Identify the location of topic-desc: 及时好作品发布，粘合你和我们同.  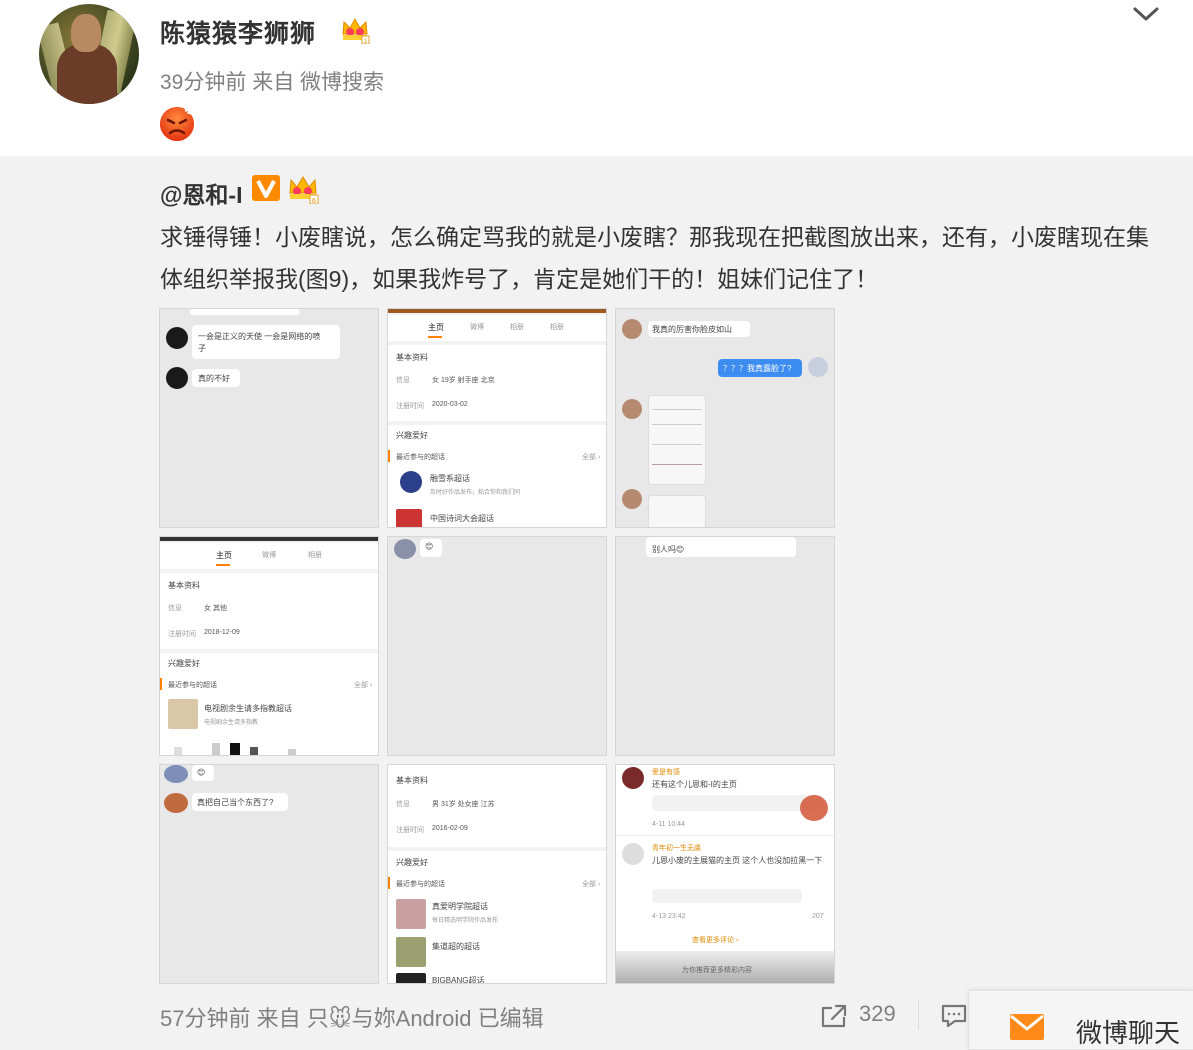
(475, 493).